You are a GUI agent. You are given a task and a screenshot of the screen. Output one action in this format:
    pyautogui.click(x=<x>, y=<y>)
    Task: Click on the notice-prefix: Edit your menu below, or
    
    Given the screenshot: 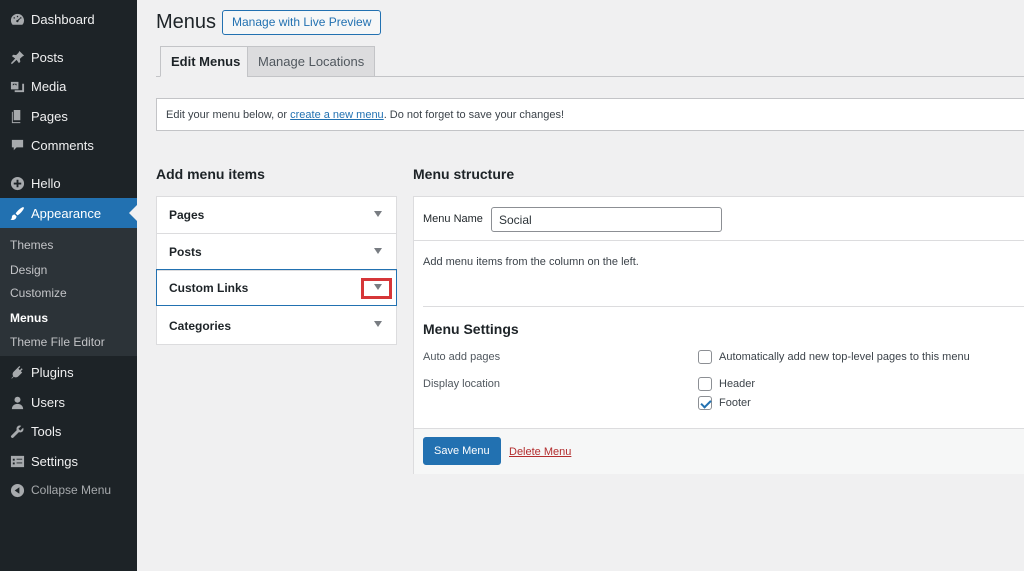 What is the action you would take?
    pyautogui.click(x=228, y=115)
    